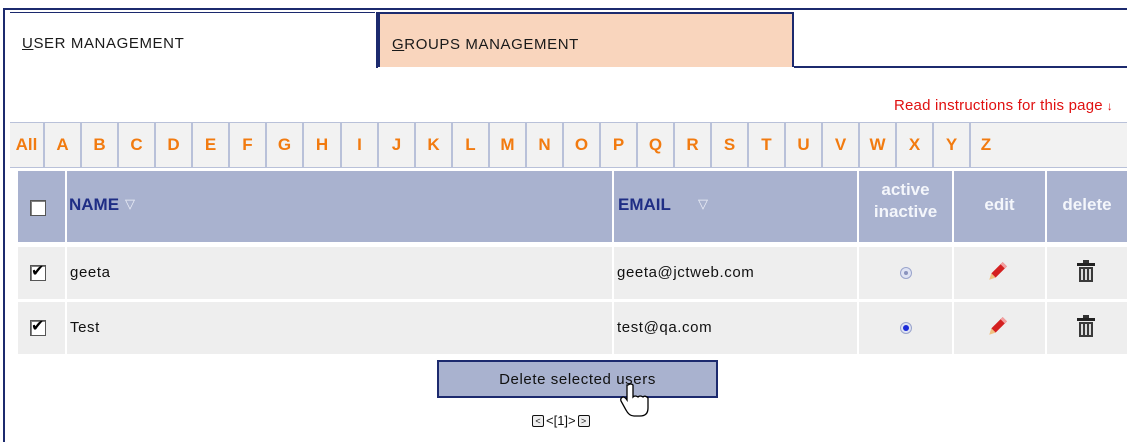 The width and height of the screenshot is (1127, 442). What do you see at coordinates (577, 379) in the screenshot?
I see `delete-selected-users-button: Delete selected users` at bounding box center [577, 379].